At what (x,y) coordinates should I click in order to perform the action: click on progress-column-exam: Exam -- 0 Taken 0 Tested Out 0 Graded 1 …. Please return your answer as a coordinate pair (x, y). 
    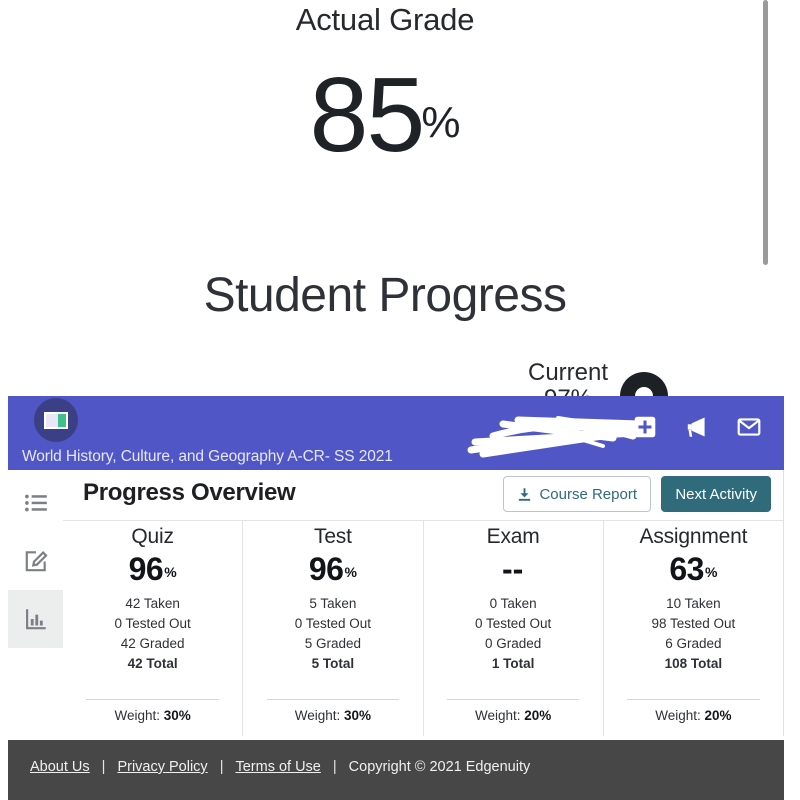
    Looking at the image, I should click on (514, 628).